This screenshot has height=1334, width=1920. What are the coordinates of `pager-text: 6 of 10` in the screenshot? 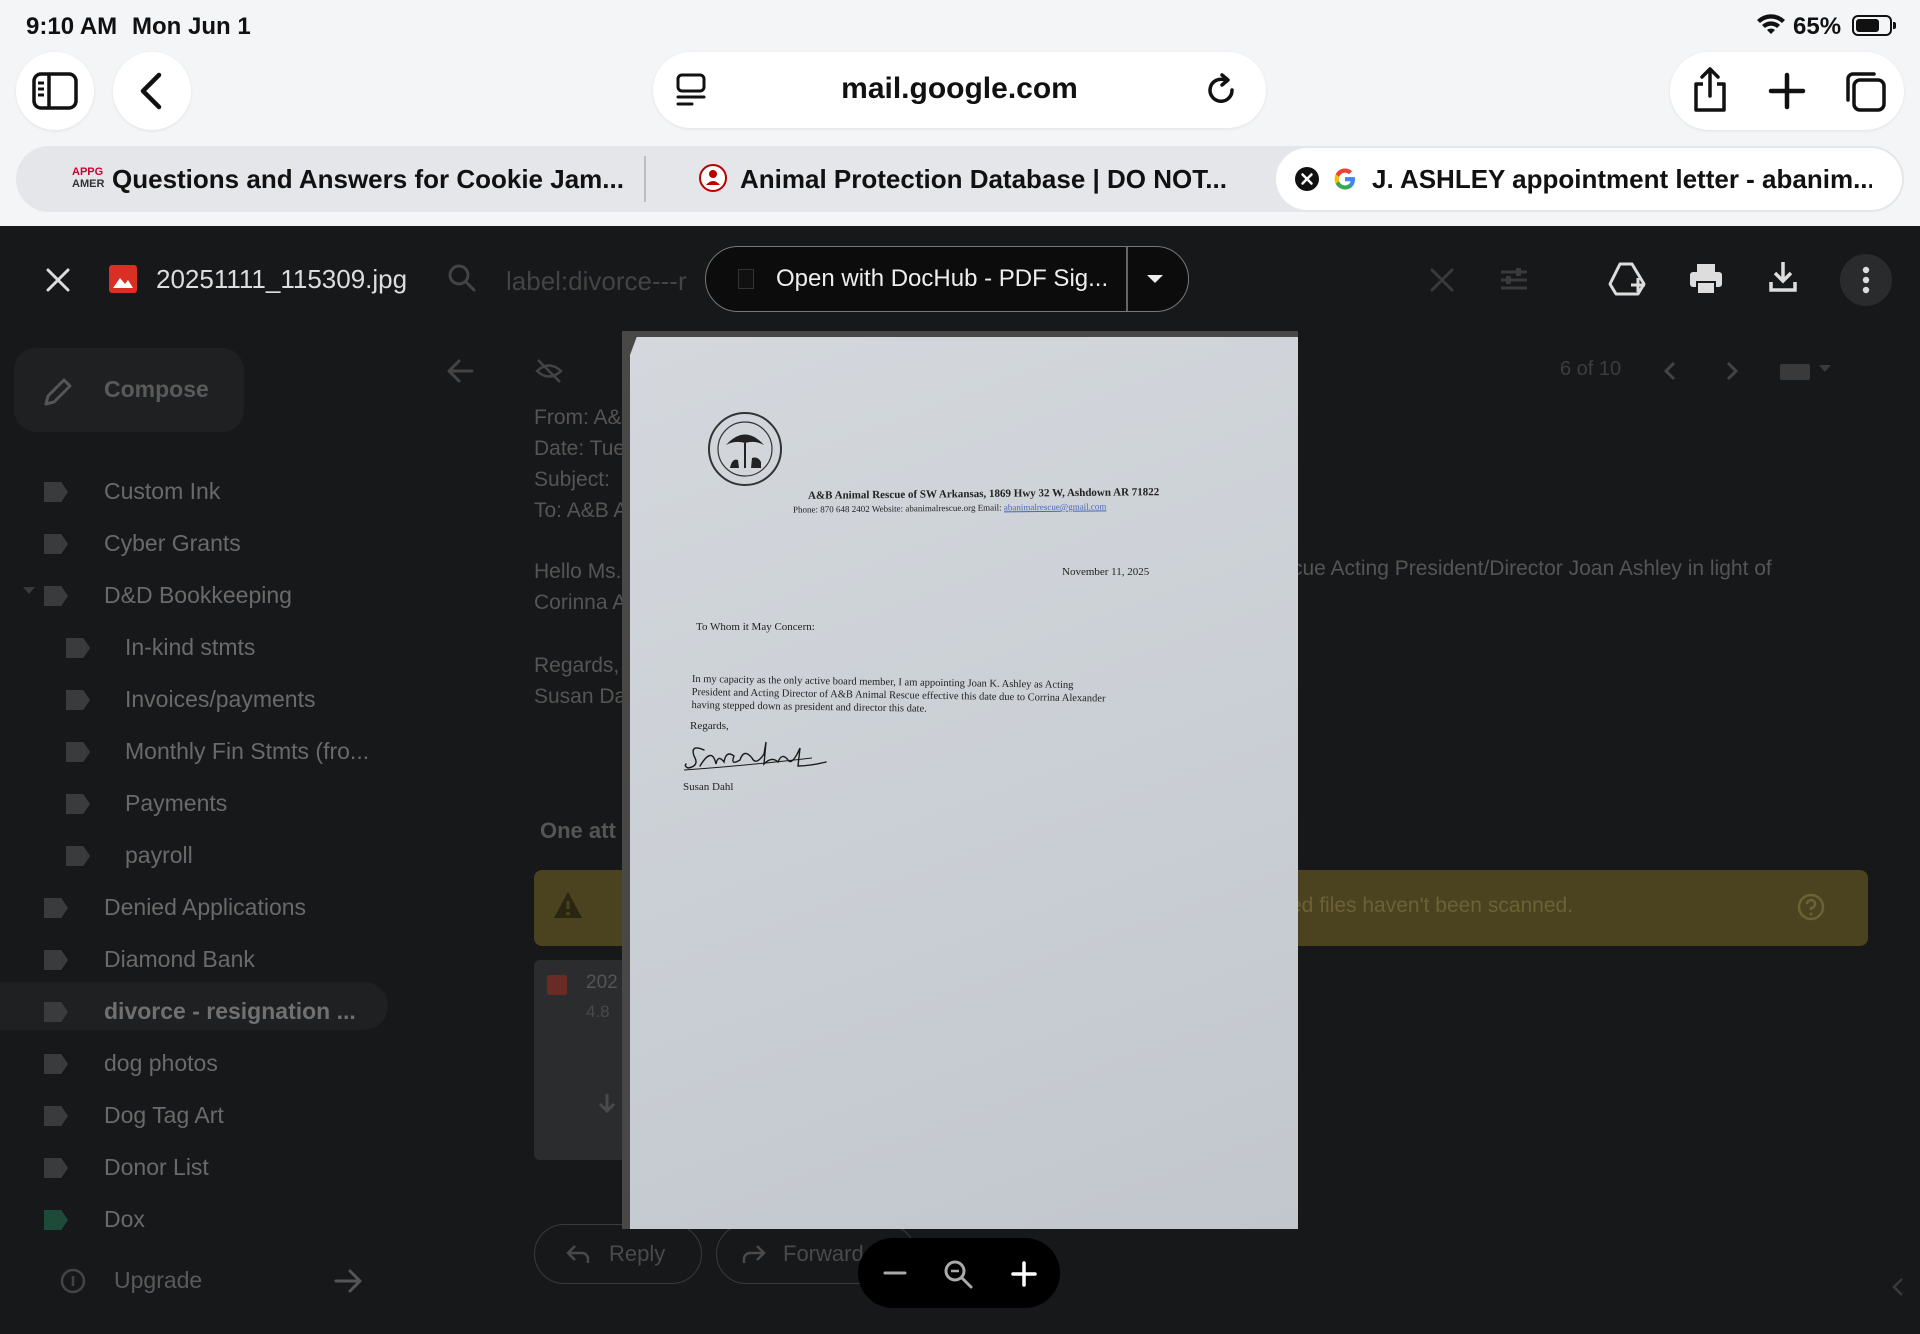 It's located at (1591, 369).